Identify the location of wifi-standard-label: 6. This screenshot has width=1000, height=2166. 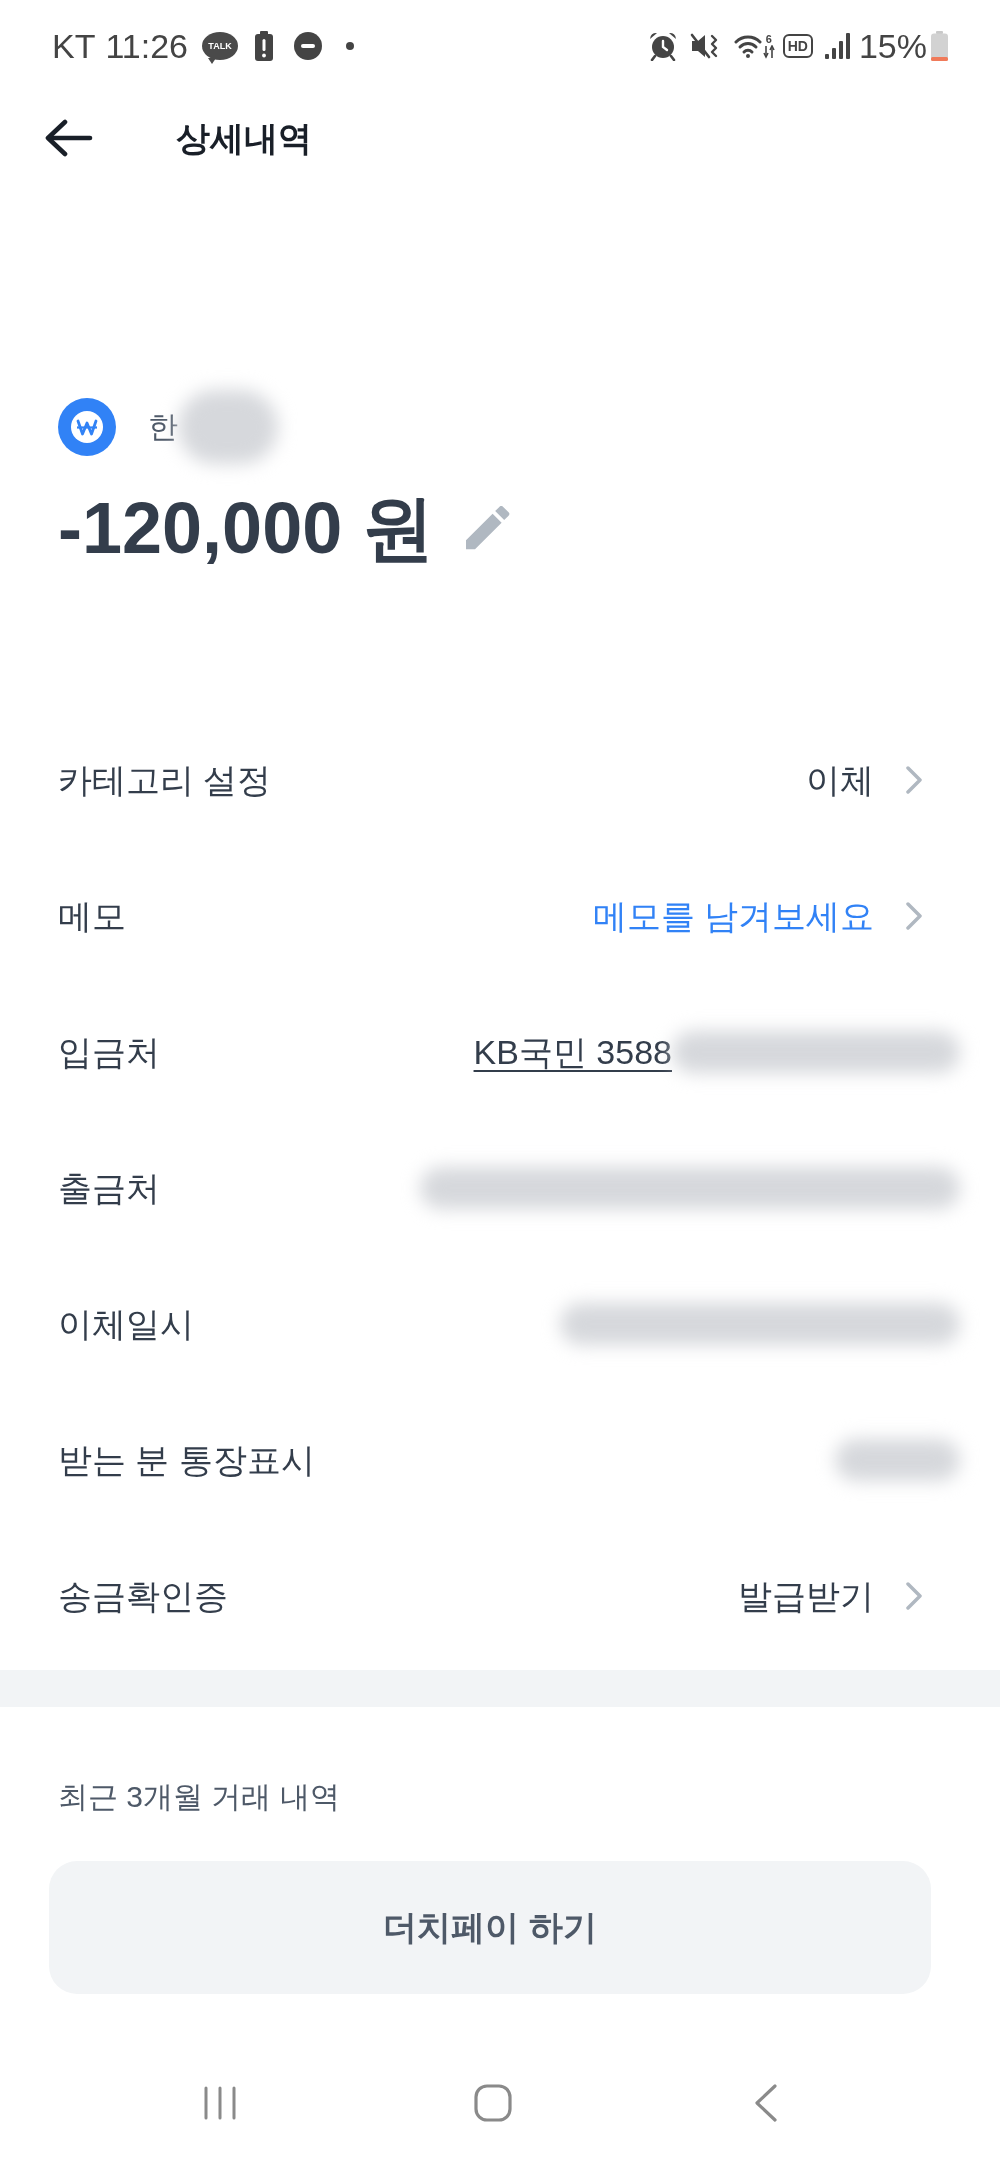
(768, 39).